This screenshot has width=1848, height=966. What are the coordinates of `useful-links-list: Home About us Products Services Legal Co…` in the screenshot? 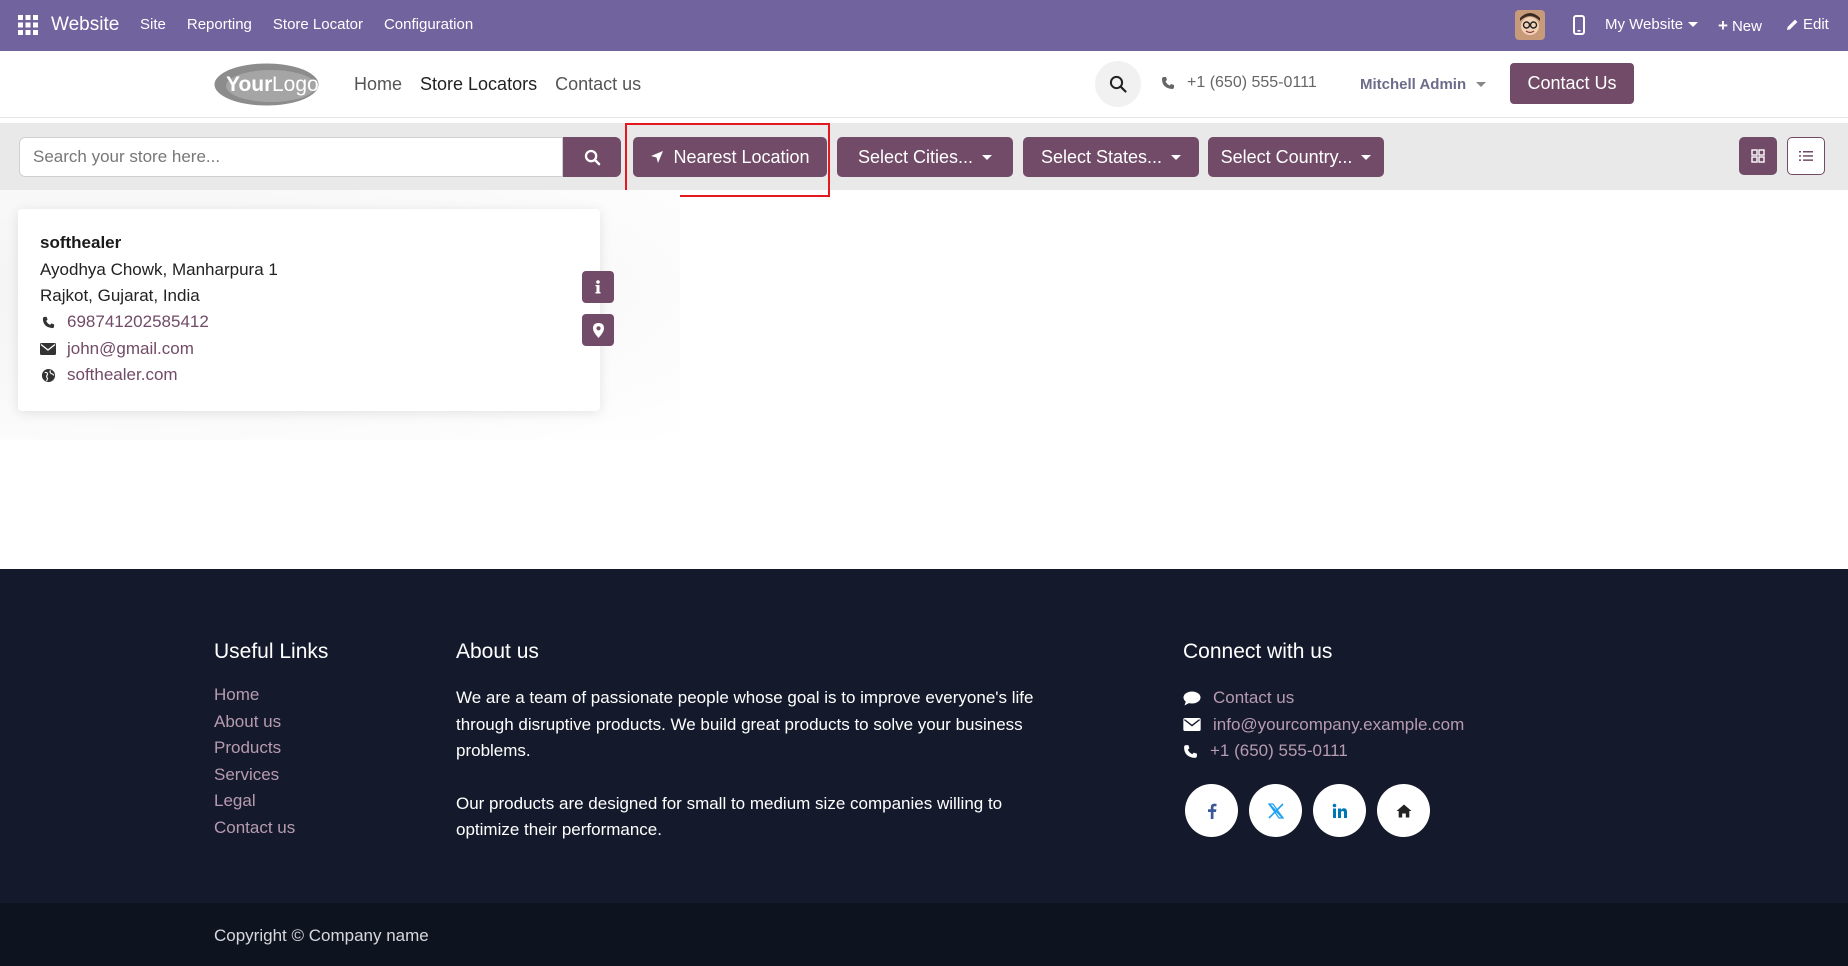 It's located at (254, 765).